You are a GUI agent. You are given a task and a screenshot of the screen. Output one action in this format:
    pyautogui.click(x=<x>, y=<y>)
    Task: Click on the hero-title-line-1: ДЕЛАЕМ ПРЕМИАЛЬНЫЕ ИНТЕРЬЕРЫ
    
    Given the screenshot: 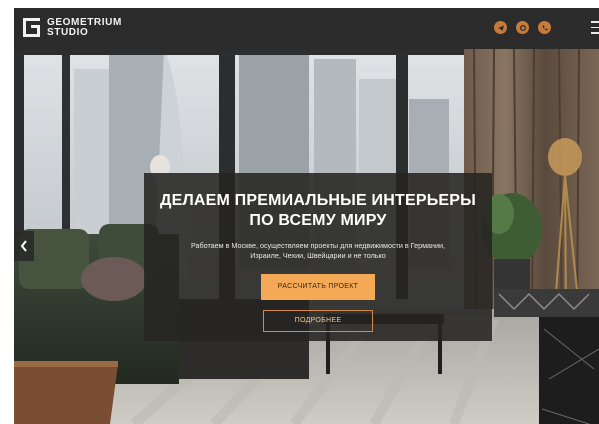 What is the action you would take?
    pyautogui.click(x=318, y=200)
    